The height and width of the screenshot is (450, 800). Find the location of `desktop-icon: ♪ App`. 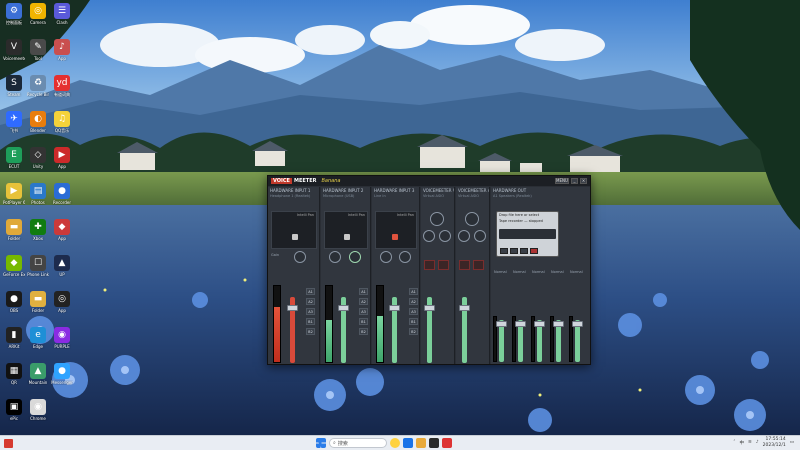

desktop-icon: ♪ App is located at coordinates (62, 50).